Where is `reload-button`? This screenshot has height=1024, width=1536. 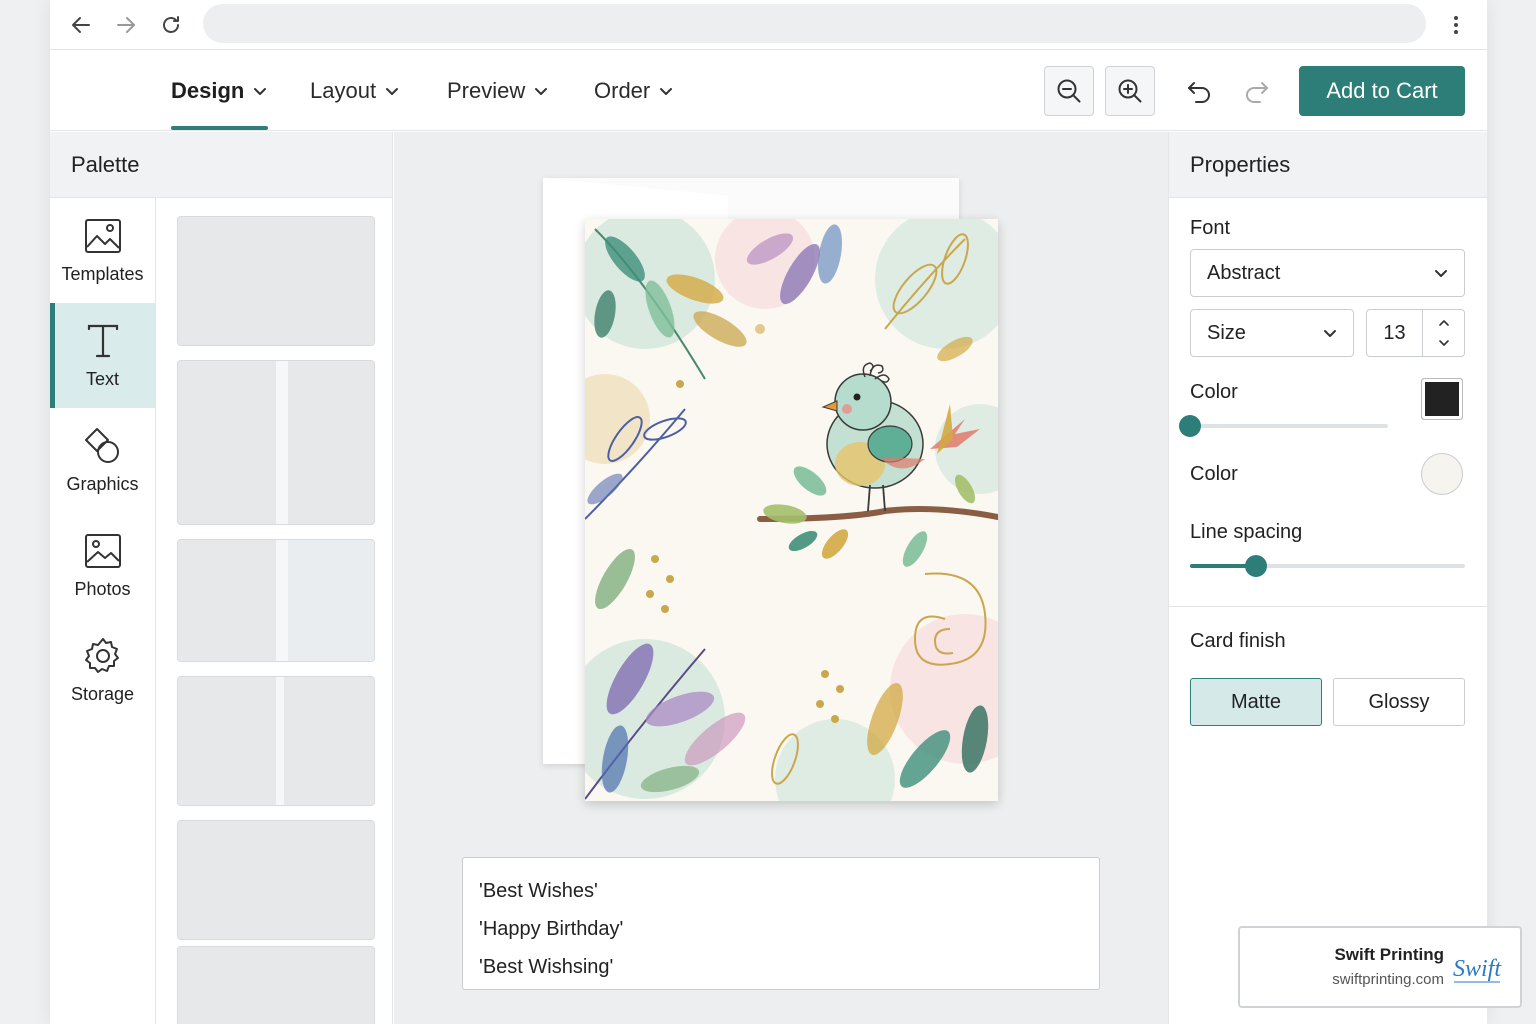 reload-button is located at coordinates (171, 25).